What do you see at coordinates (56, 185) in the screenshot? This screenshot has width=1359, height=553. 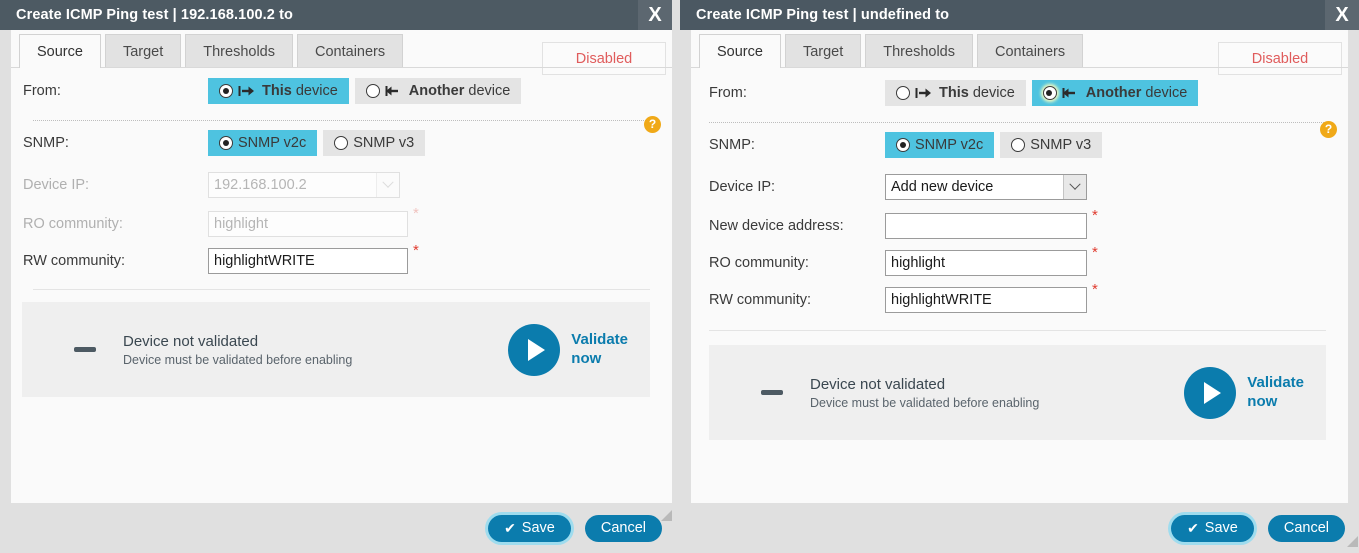 I see `device-ip-label: Device IP:` at bounding box center [56, 185].